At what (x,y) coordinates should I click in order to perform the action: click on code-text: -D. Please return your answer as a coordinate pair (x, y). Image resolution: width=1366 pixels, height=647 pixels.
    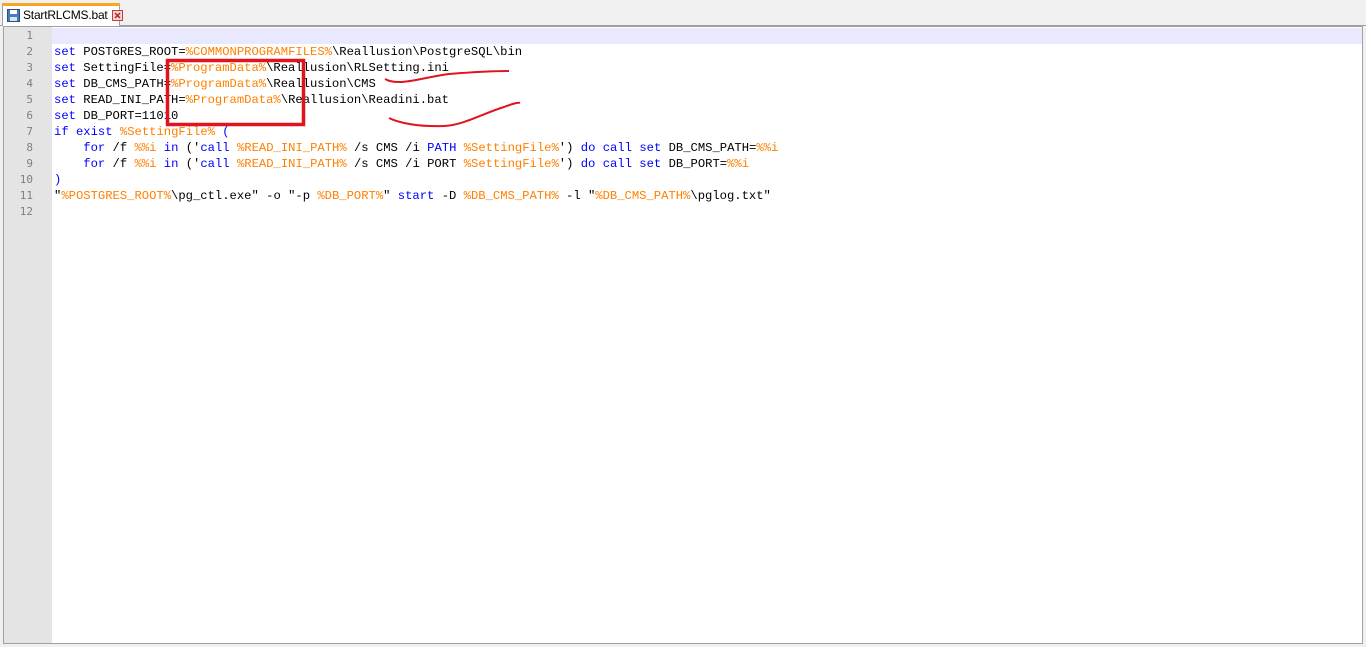
    Looking at the image, I should click on (449, 196).